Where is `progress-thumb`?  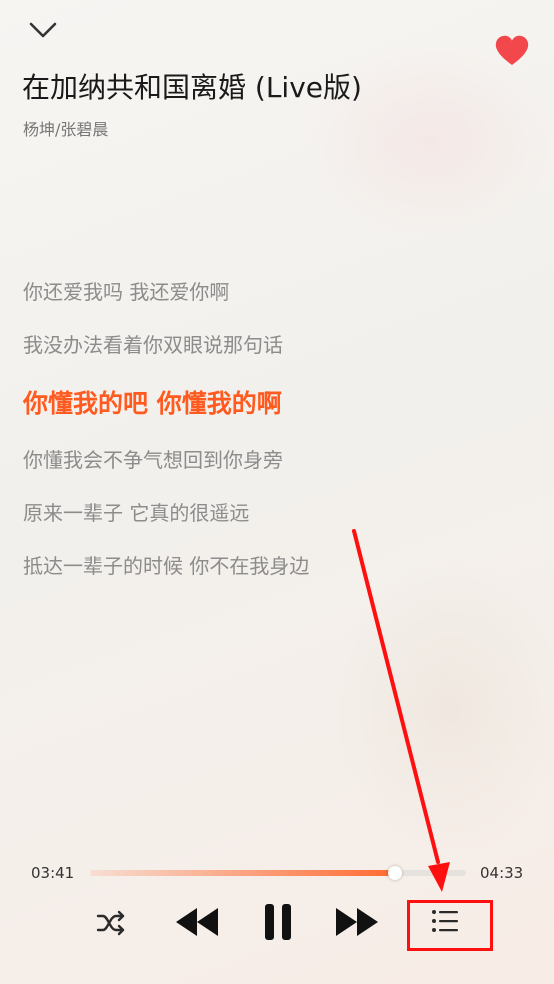 progress-thumb is located at coordinates (394, 873).